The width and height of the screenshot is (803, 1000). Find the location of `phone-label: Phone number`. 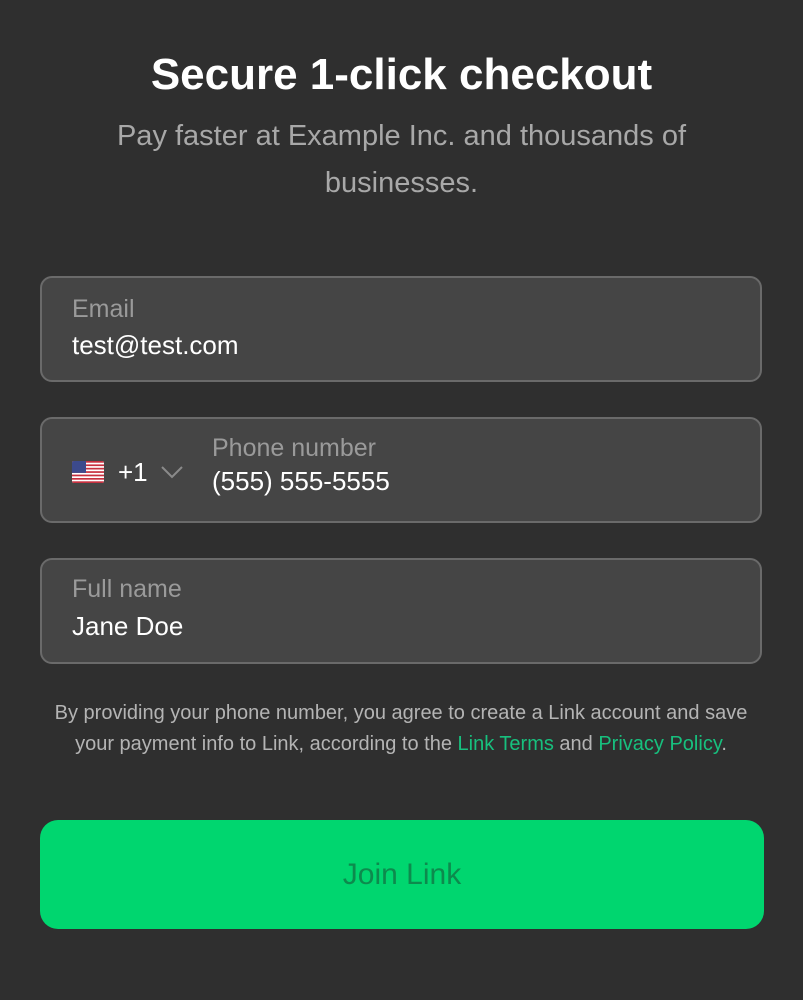

phone-label: Phone number is located at coordinates (294, 448).